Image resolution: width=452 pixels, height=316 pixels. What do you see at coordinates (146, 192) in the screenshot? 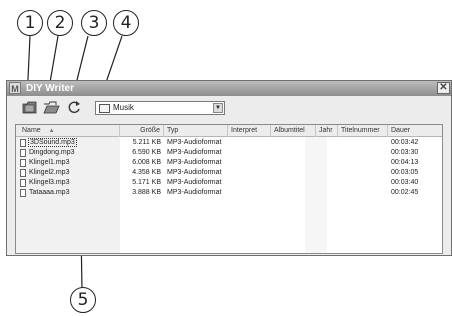
I see `file-size: 3.888 KB` at bounding box center [146, 192].